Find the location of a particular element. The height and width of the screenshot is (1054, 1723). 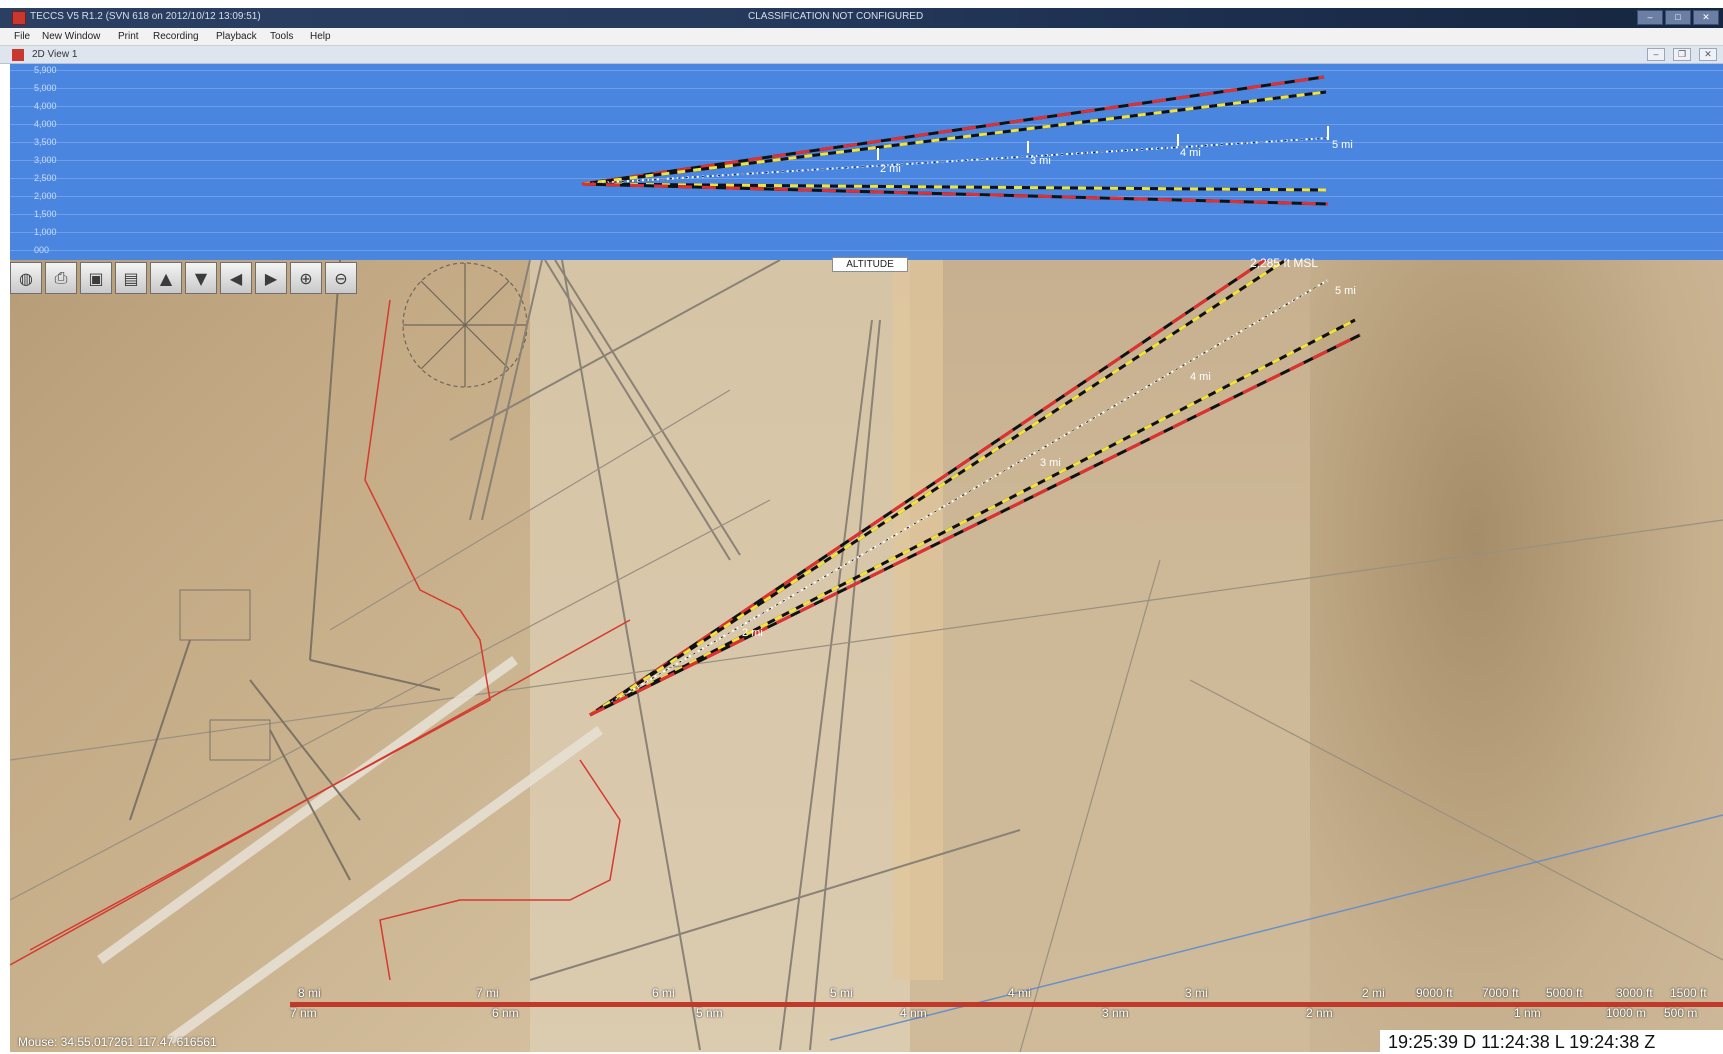

window-controls: – □ ✕ is located at coordinates (1678, 17).